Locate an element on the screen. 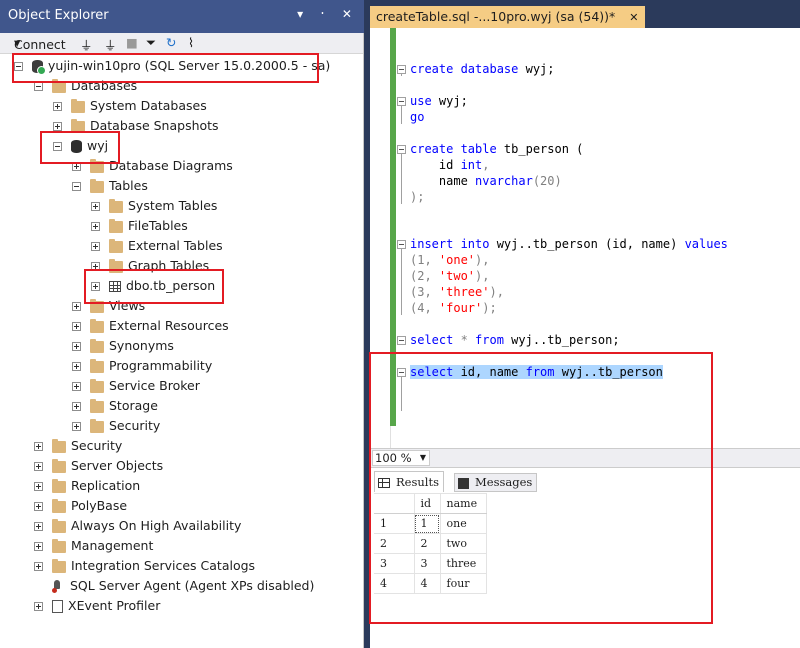 This screenshot has height=648, width=800. table-row: 2 2 two is located at coordinates (430, 543).